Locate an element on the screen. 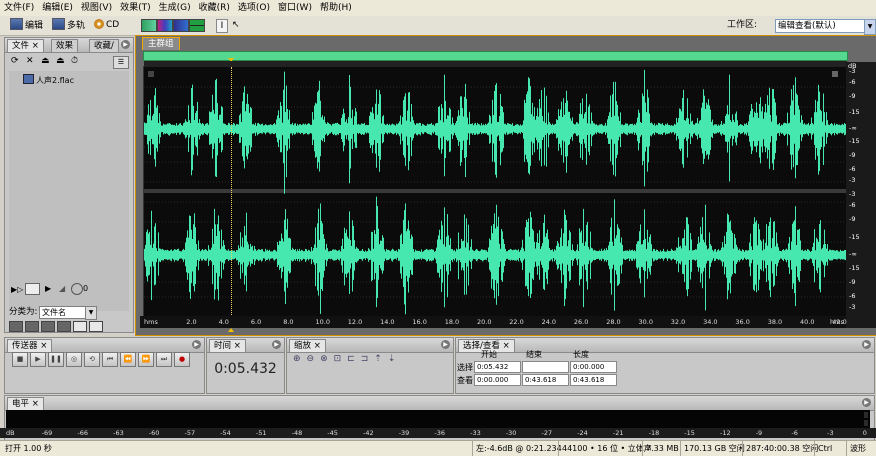  selection-end-field is located at coordinates (545, 367).